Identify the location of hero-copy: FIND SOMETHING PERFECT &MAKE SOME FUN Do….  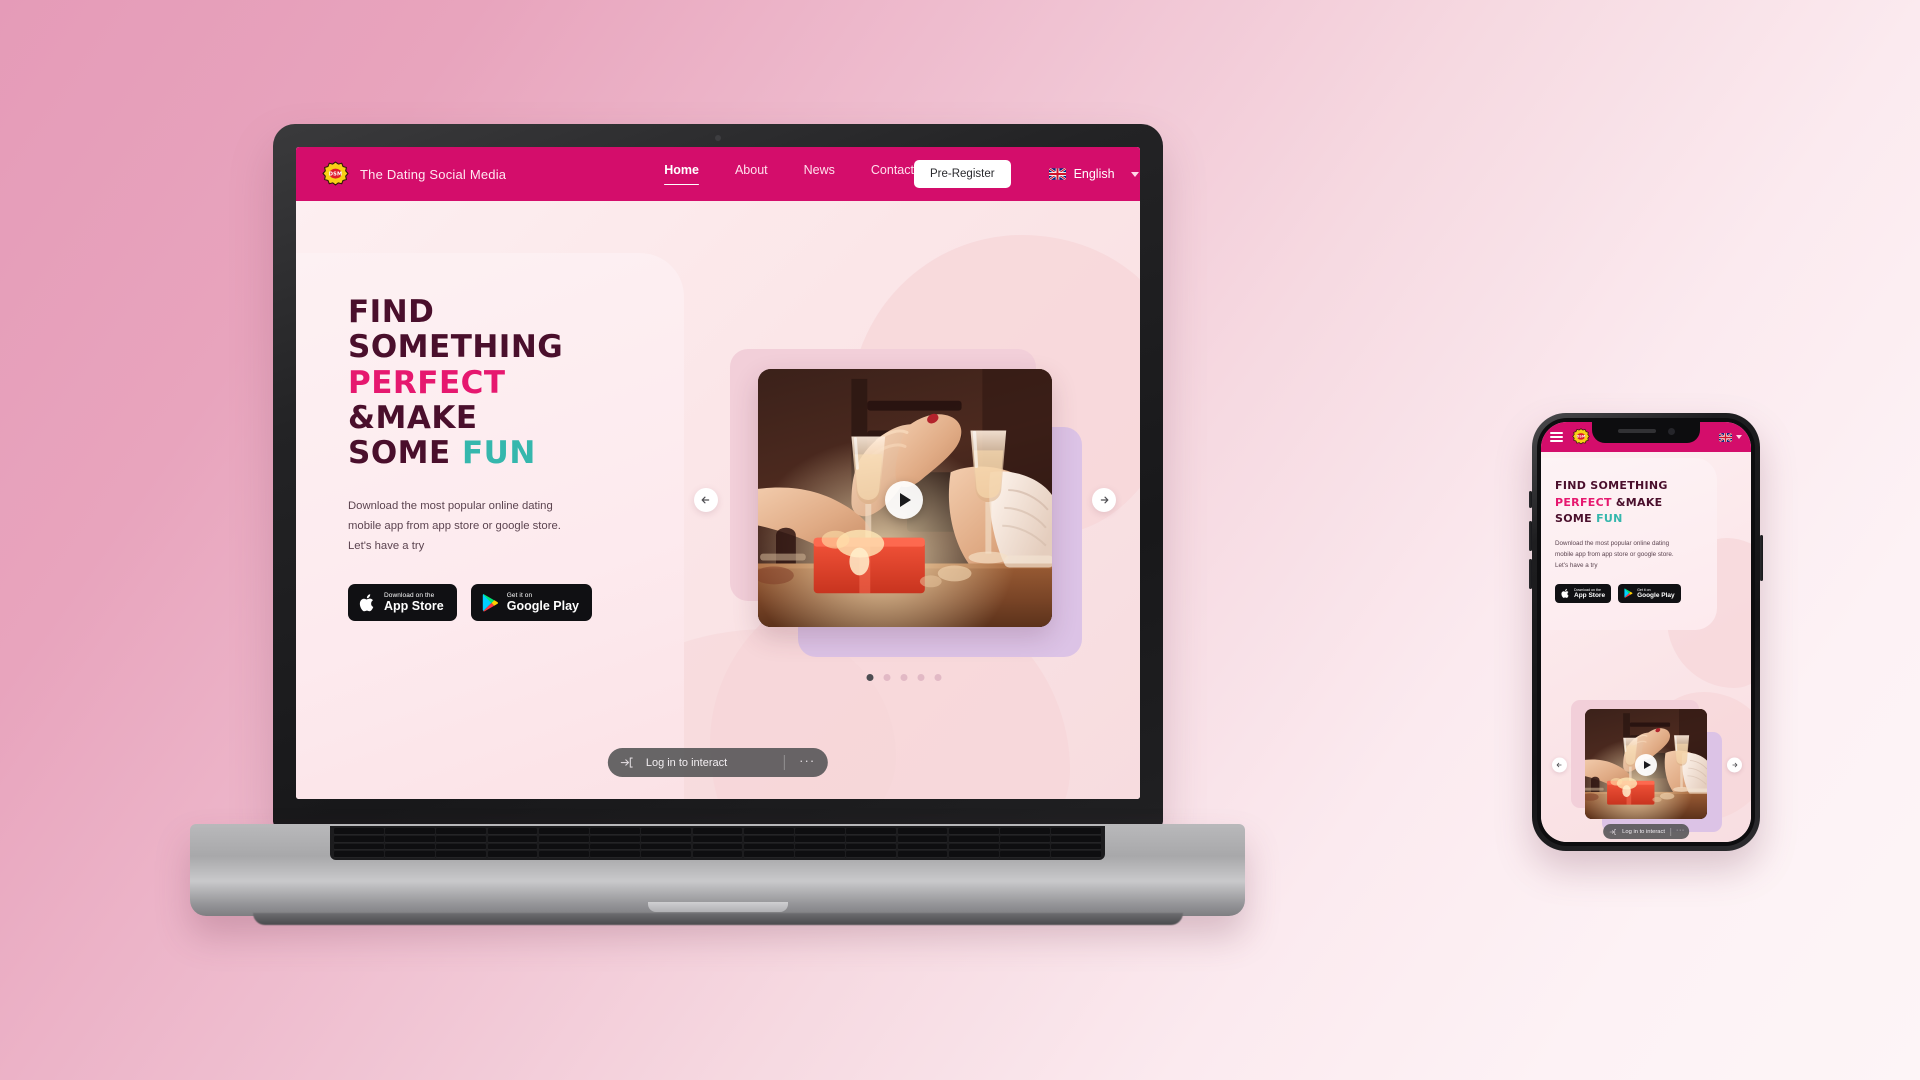
(513, 458).